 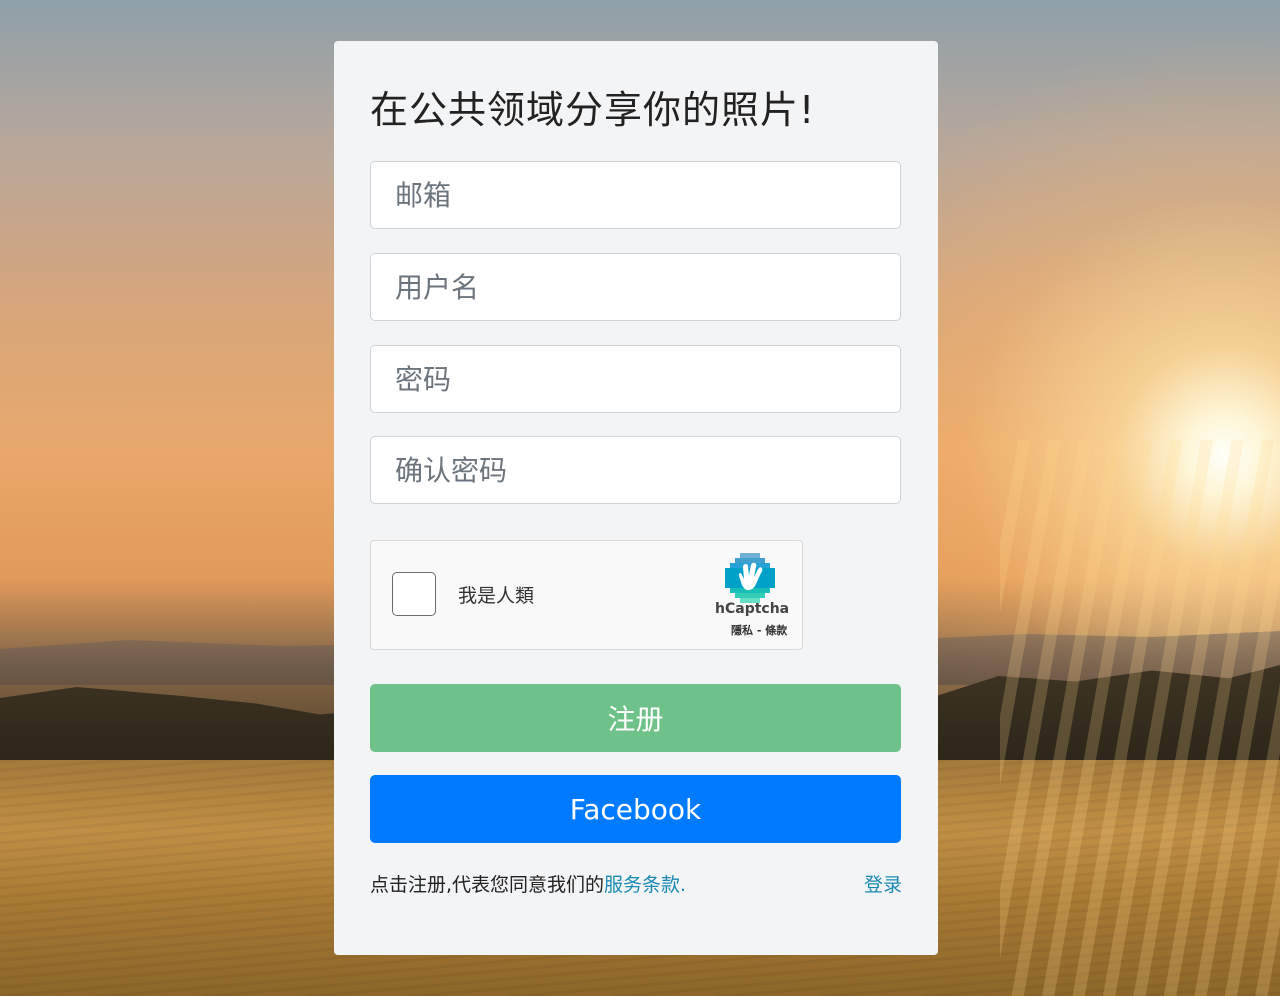 What do you see at coordinates (593, 110) in the screenshot?
I see `page-title: 在公共领域分享你的照片!` at bounding box center [593, 110].